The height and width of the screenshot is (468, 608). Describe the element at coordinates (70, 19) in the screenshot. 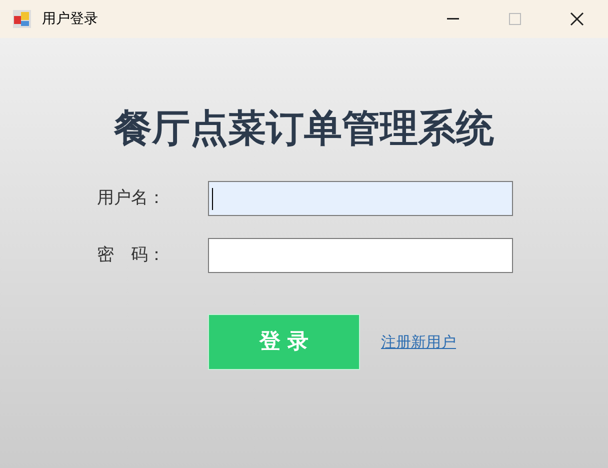

I see `window-title: 用户登录` at that location.